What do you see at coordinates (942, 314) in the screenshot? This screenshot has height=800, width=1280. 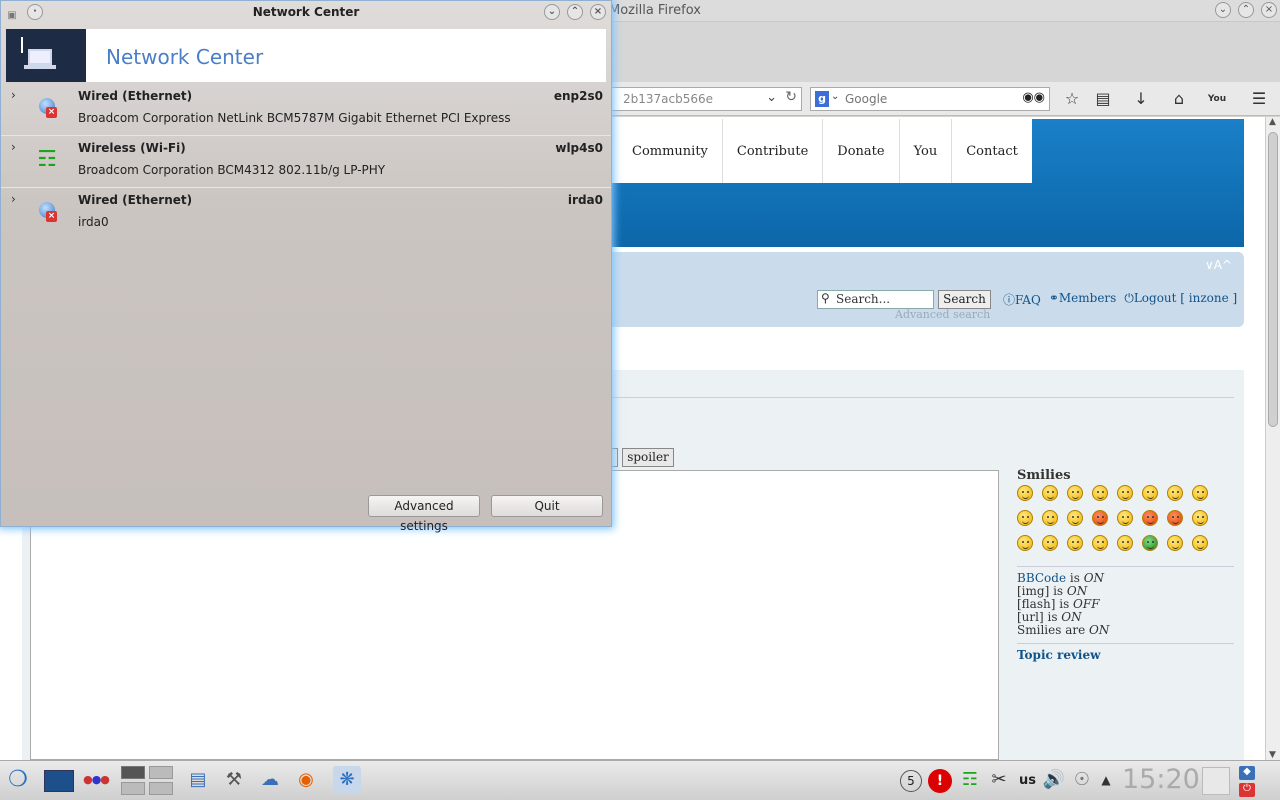 I see `advanced-search-link: Advanced search` at bounding box center [942, 314].